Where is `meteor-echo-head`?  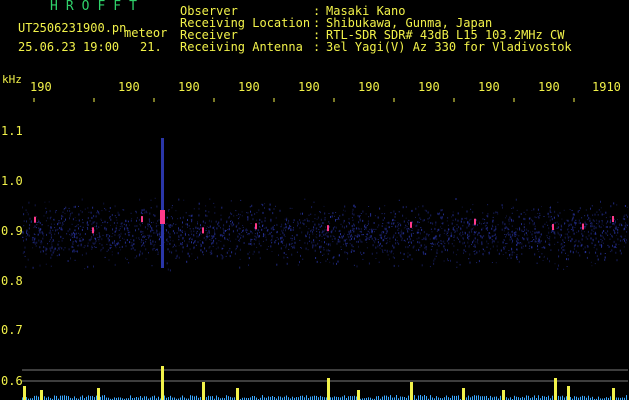
meteor-echo-head is located at coordinates (162, 217).